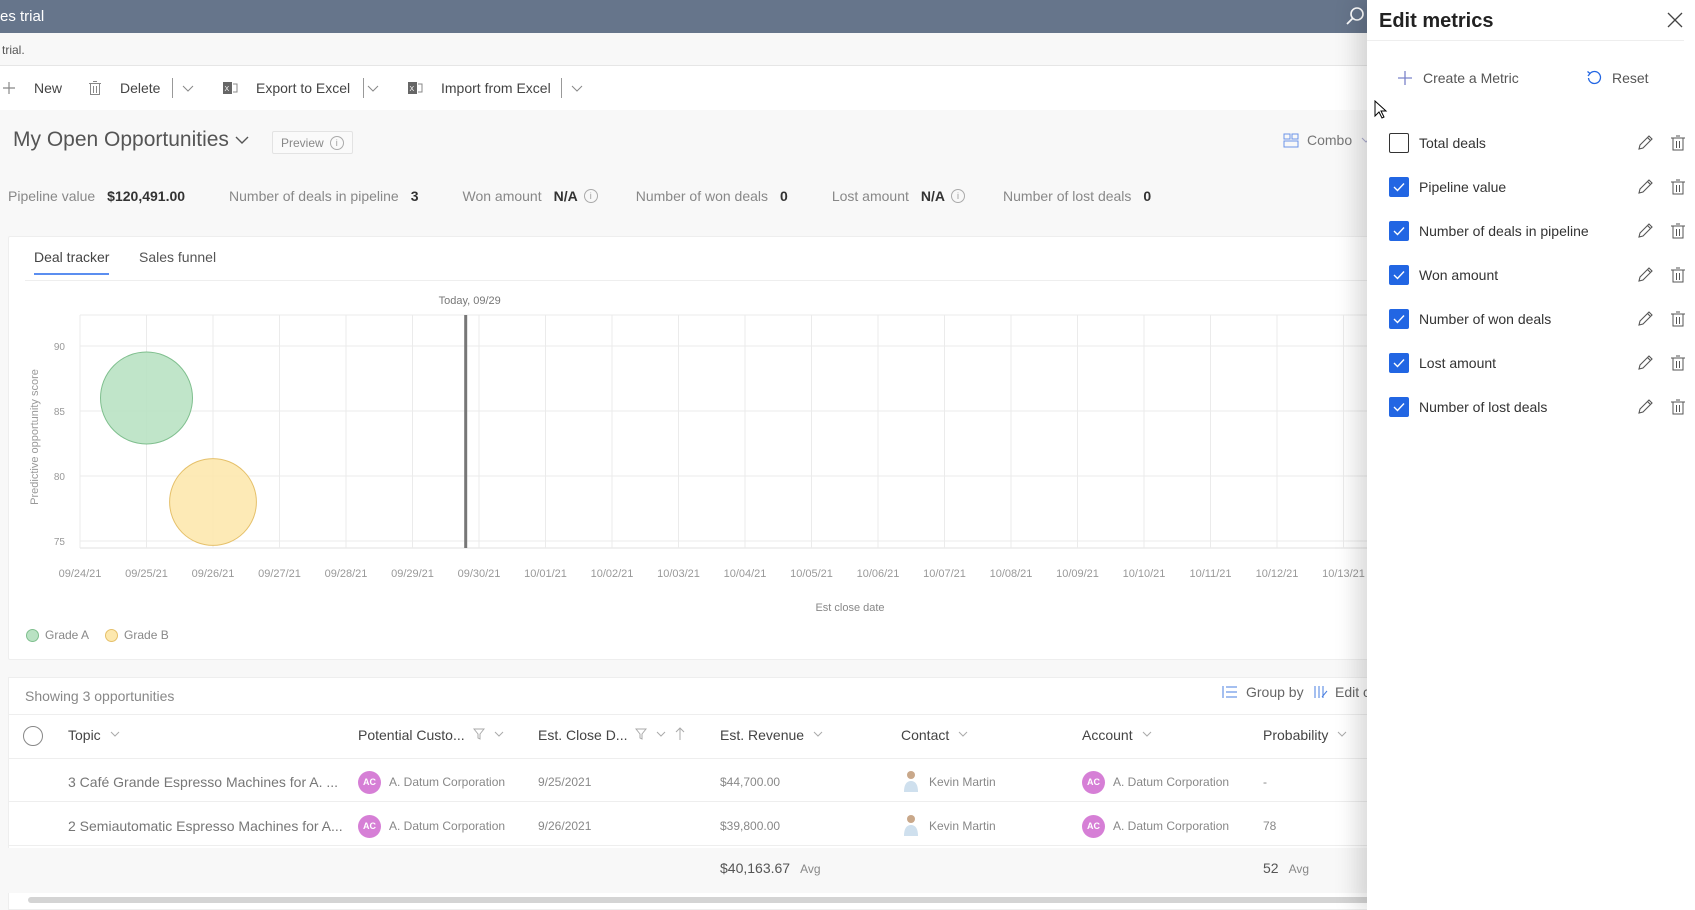 Image resolution: width=1695 pixels, height=910 pixels. What do you see at coordinates (545, 574) in the screenshot?
I see `x-tick-label: 10/01/21` at bounding box center [545, 574].